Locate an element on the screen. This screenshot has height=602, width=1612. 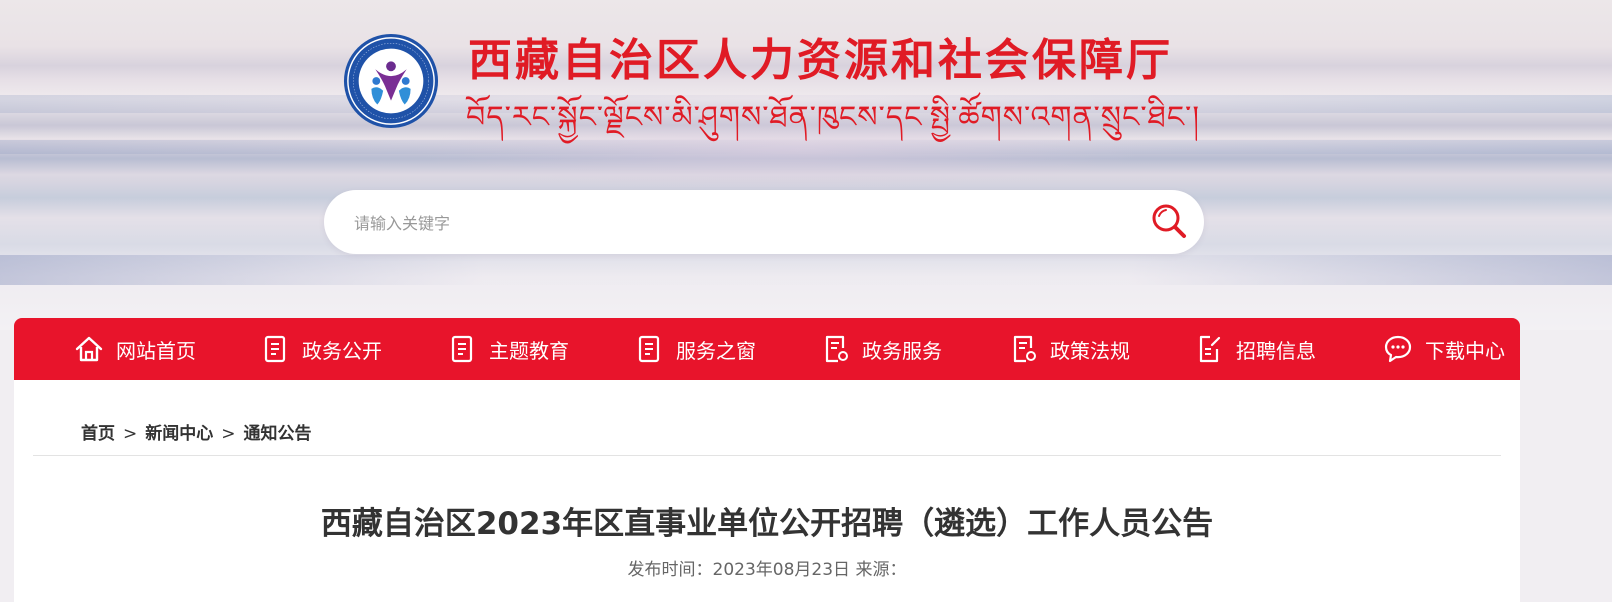
breadcrumb-news-center: 新闻中心 is located at coordinates (179, 434).